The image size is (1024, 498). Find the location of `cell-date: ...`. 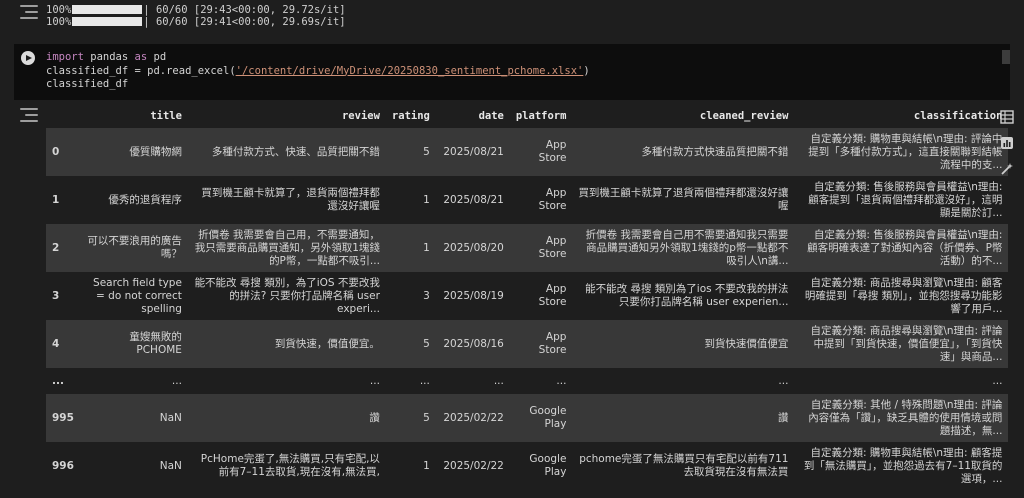

cell-date: ... is located at coordinates (472, 381).